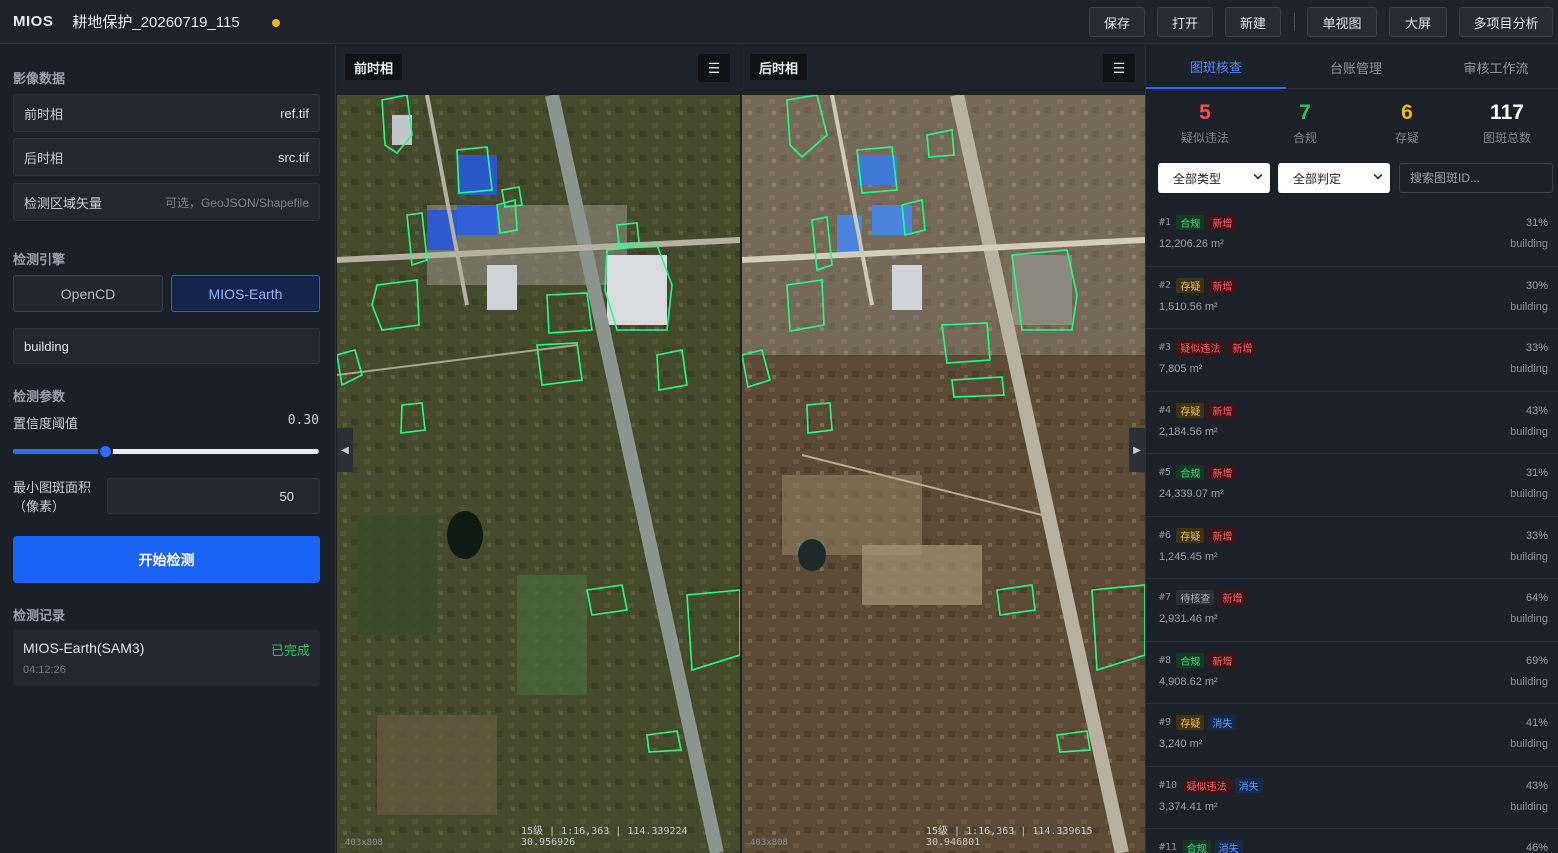 The width and height of the screenshot is (1558, 853). Describe the element at coordinates (1185, 22) in the screenshot. I see `open-button: 打开` at that location.